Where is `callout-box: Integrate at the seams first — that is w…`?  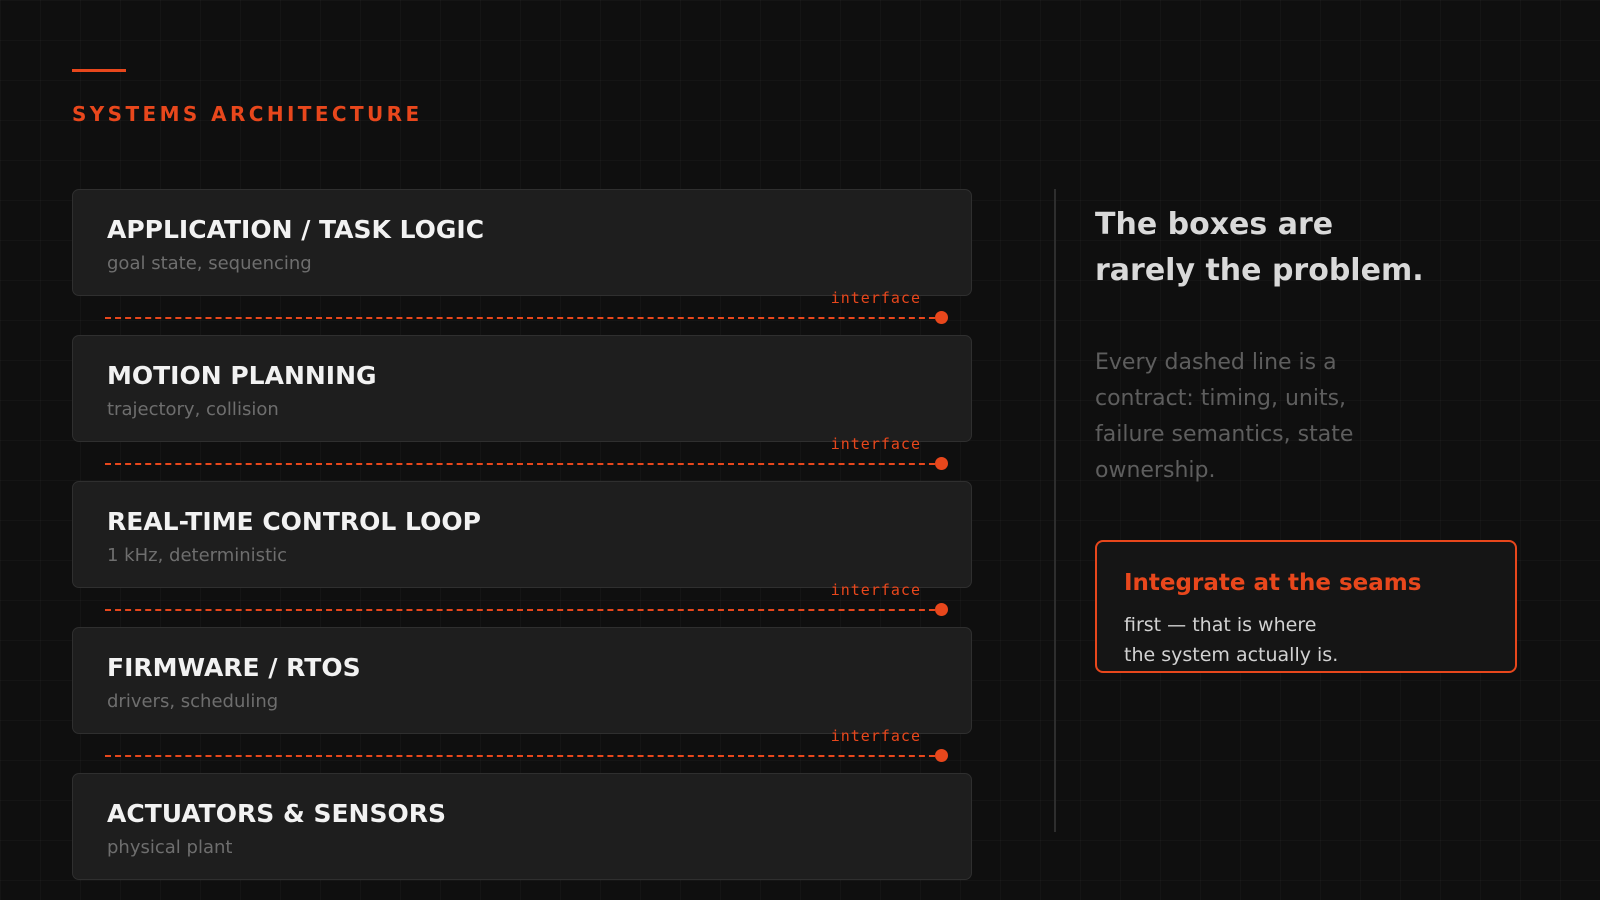 callout-box: Integrate at the seams first — that is w… is located at coordinates (1306, 606).